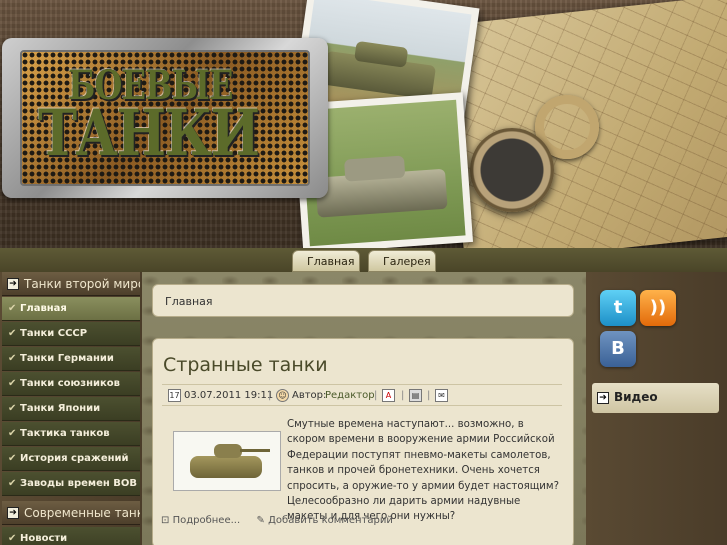 This screenshot has width=727, height=545. I want to click on add-comment-link: Добавить комментарий, so click(330, 520).